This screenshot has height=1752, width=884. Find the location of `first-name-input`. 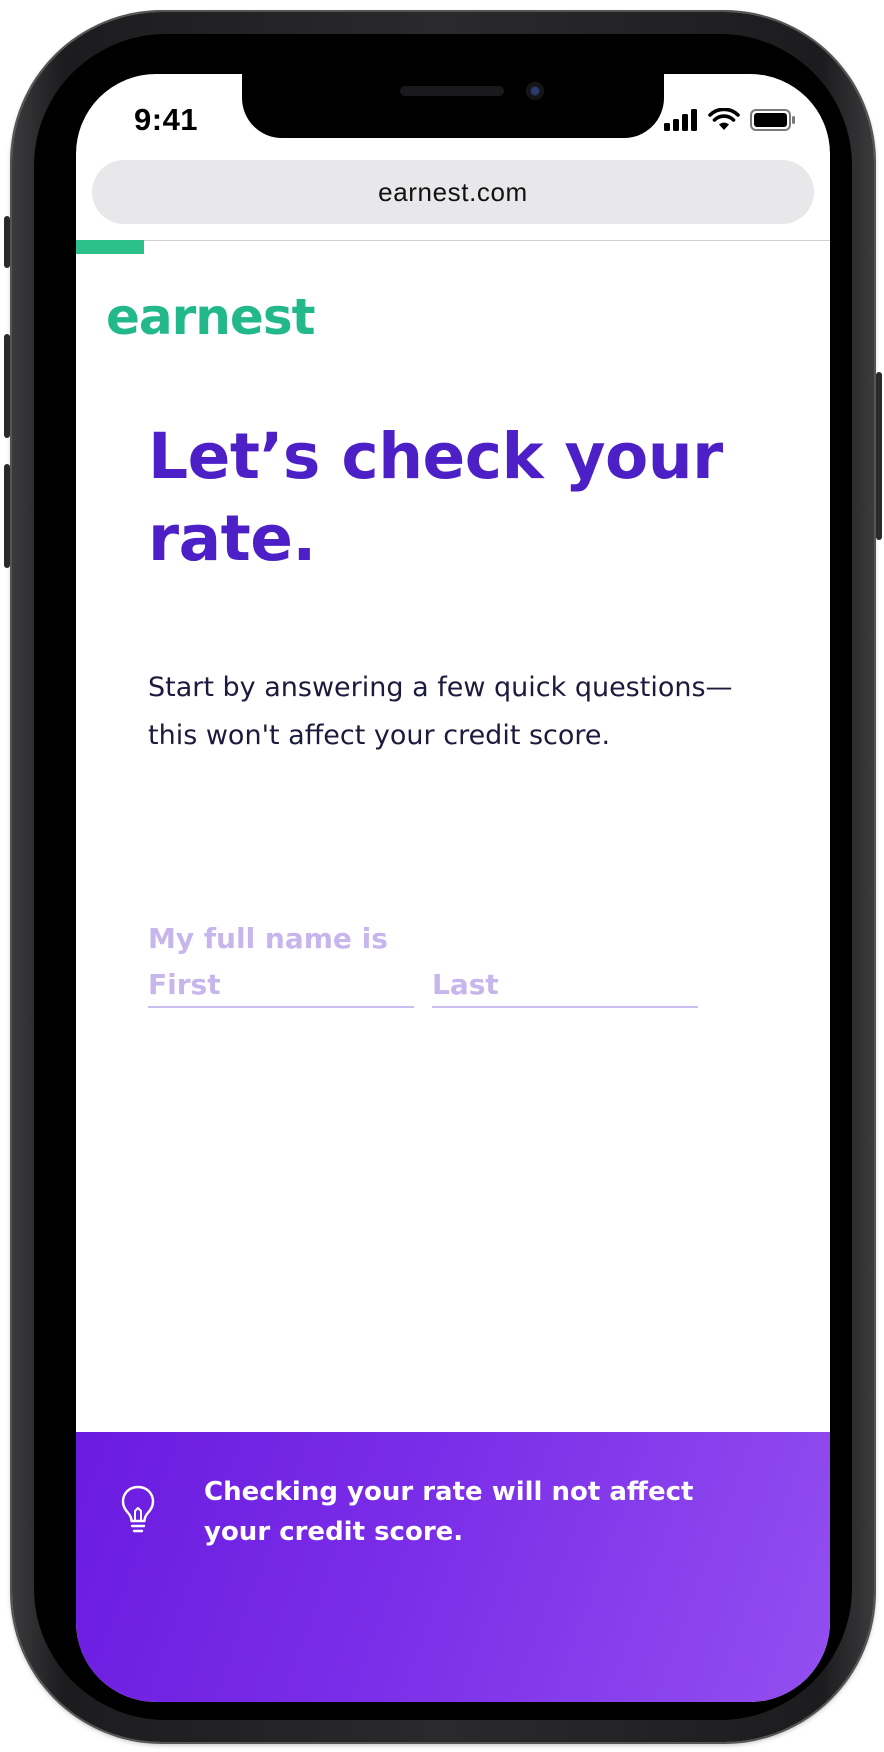

first-name-input is located at coordinates (281, 985).